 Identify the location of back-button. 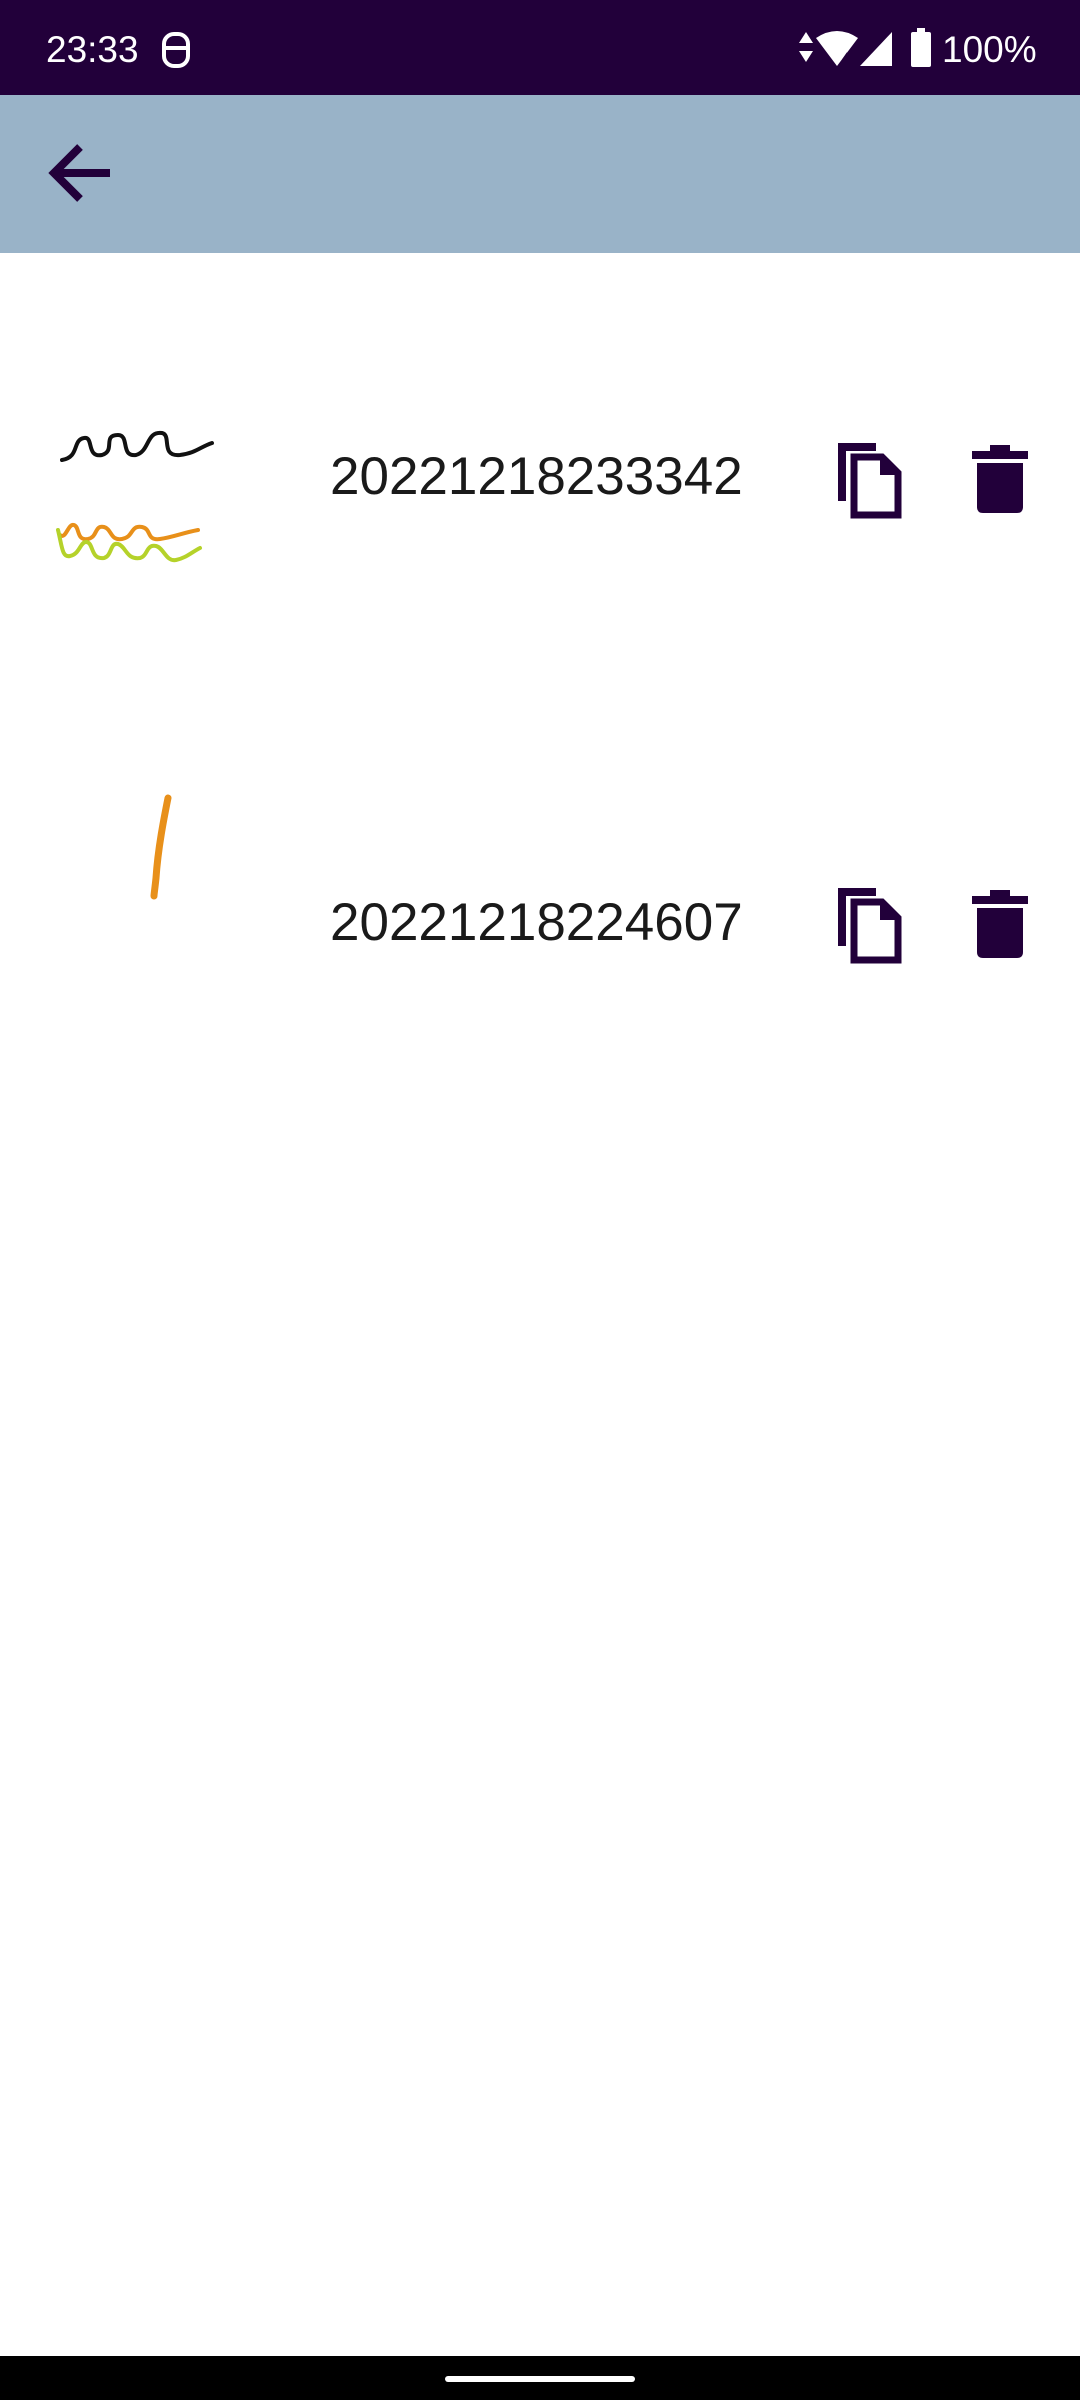
(80, 173).